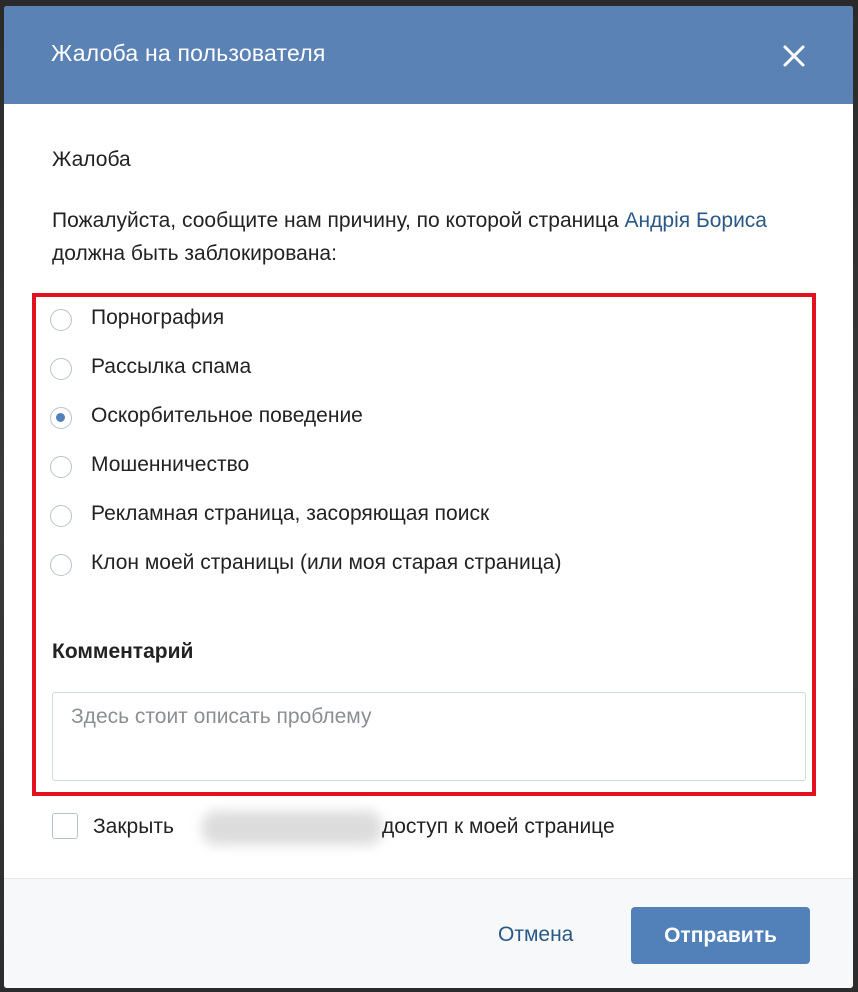 This screenshot has height=992, width=858. I want to click on close-icon, so click(794, 56).